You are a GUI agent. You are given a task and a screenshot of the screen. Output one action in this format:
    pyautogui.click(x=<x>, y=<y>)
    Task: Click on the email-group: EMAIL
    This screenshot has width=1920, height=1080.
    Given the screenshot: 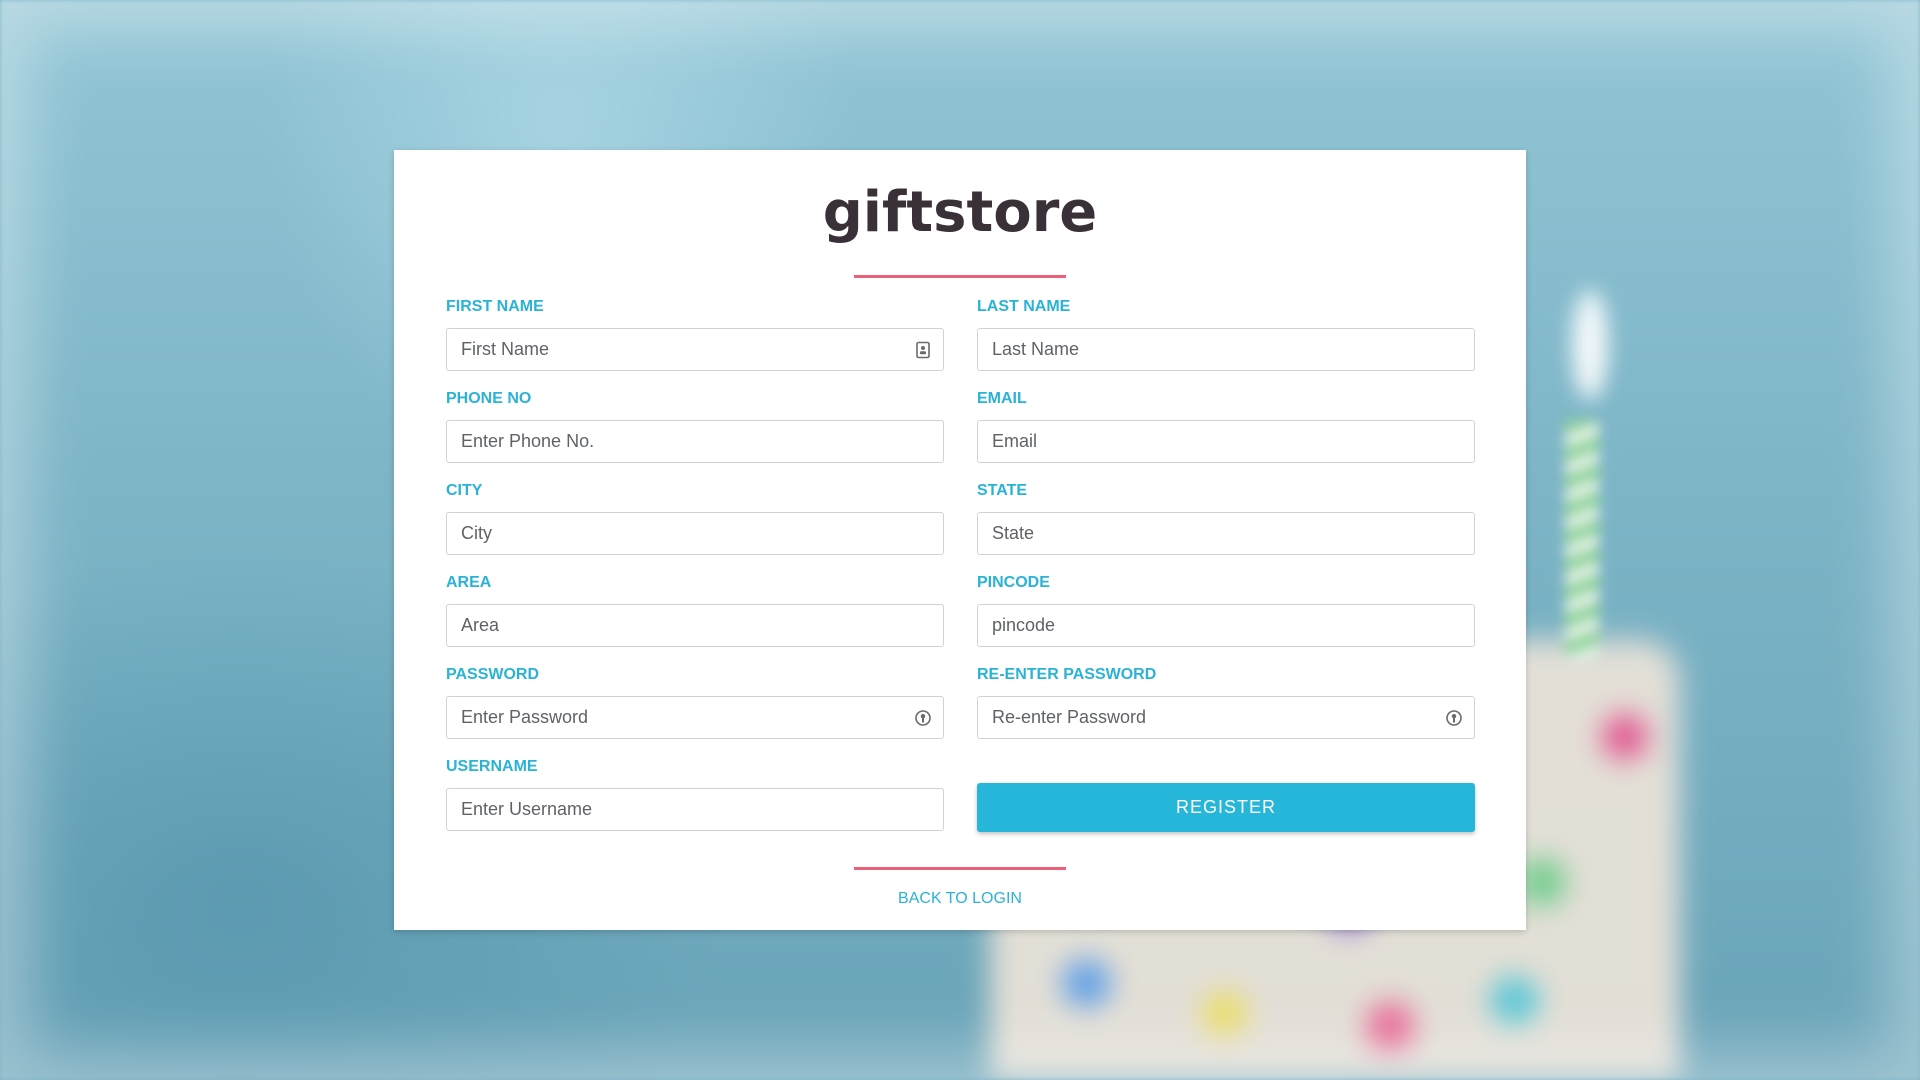 What is the action you would take?
    pyautogui.click(x=1226, y=426)
    